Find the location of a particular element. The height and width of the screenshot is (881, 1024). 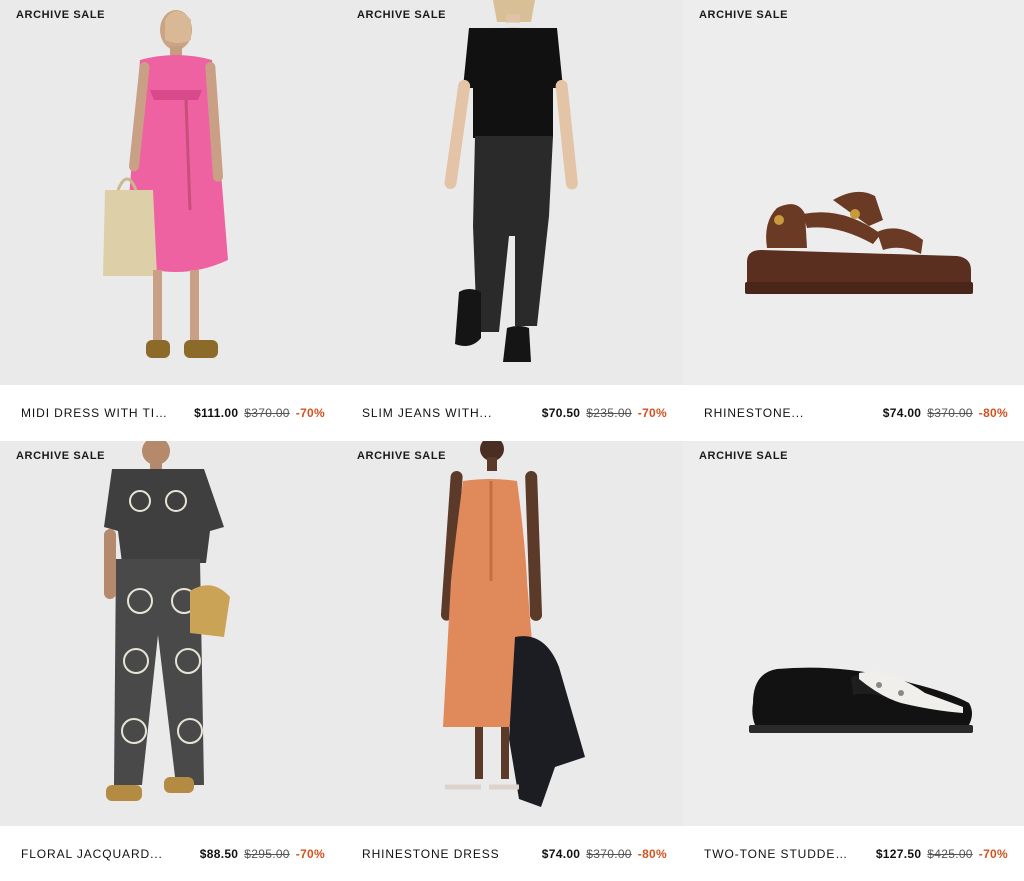

sale-price: $88.50 is located at coordinates (219, 853).